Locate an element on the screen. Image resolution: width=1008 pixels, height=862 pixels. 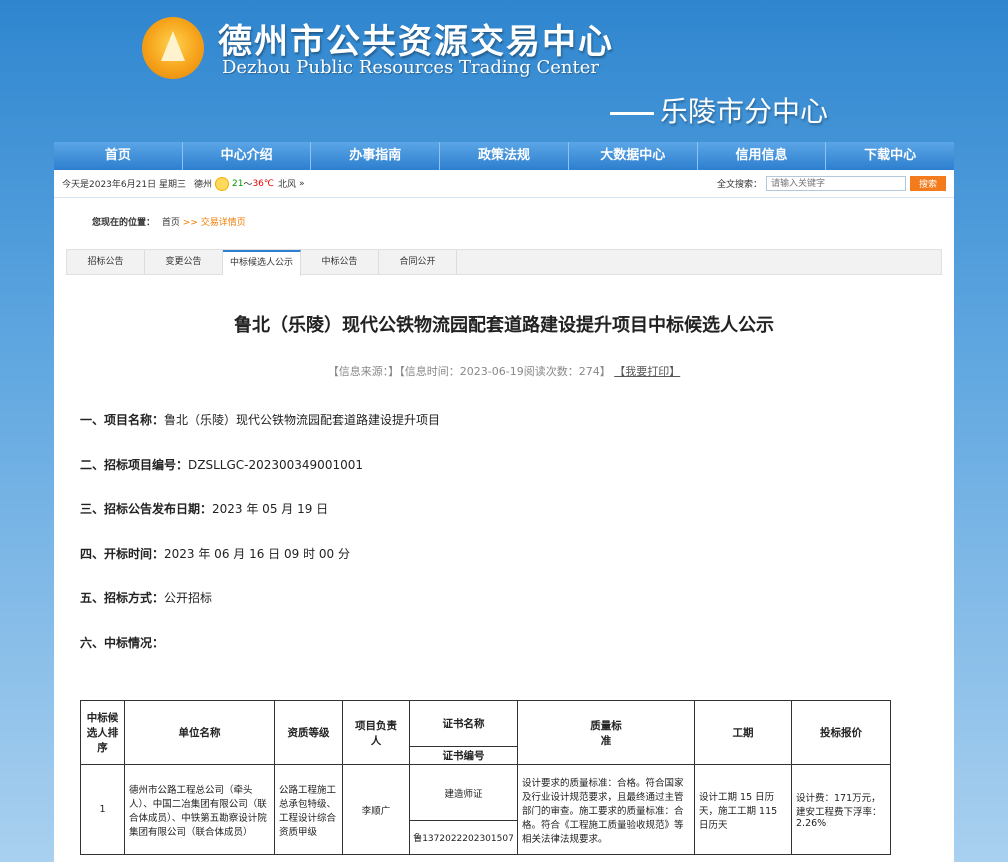
nav-home: 首页 is located at coordinates (118, 156).